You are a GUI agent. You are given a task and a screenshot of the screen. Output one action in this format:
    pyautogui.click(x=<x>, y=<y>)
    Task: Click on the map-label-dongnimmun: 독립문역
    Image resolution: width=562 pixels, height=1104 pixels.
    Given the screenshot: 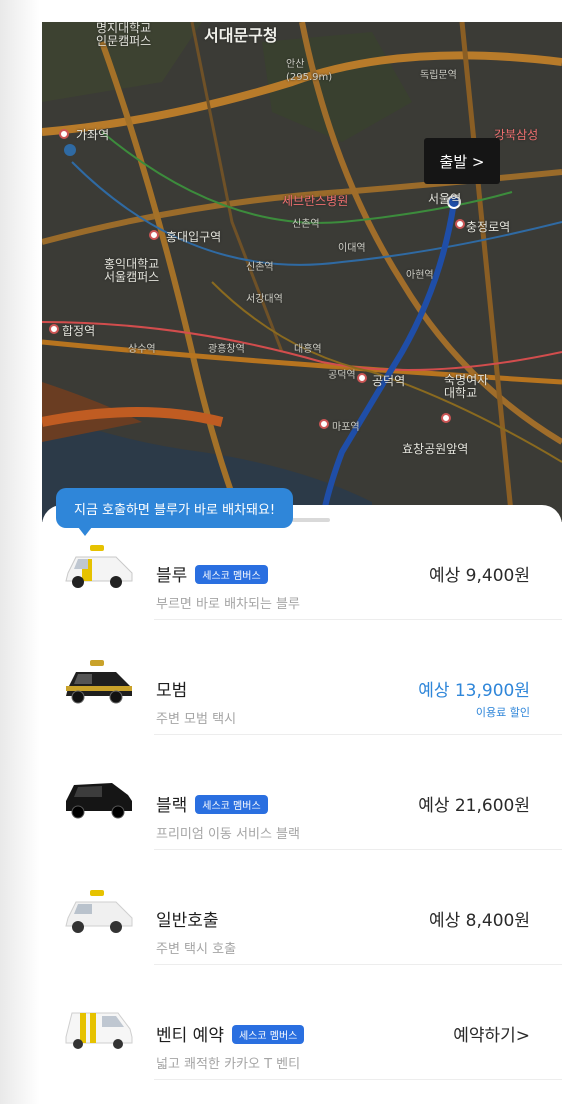 What is the action you would take?
    pyautogui.click(x=438, y=75)
    